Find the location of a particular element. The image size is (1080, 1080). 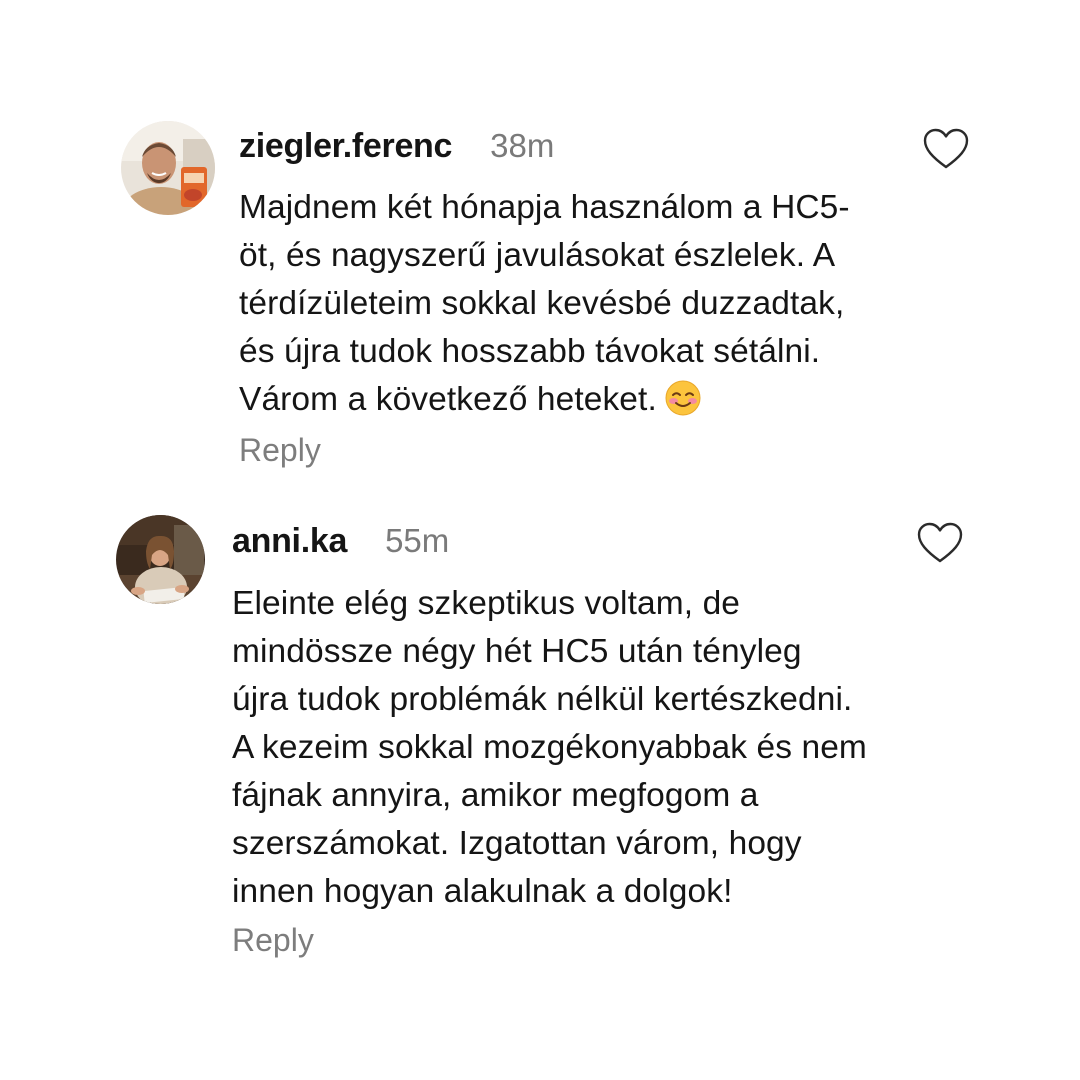

comment-line: innen hogyan alakulnak a dolgok! is located at coordinates (482, 891).